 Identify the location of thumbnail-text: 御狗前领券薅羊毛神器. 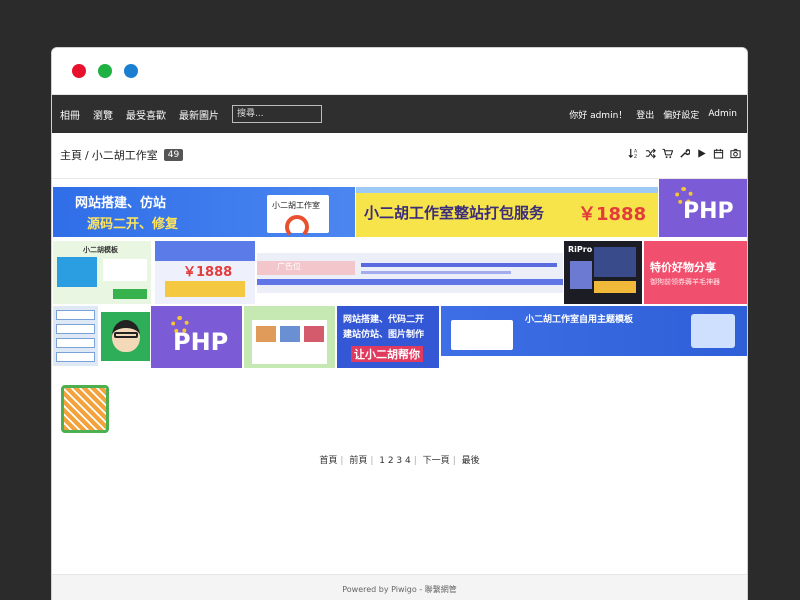
(685, 282).